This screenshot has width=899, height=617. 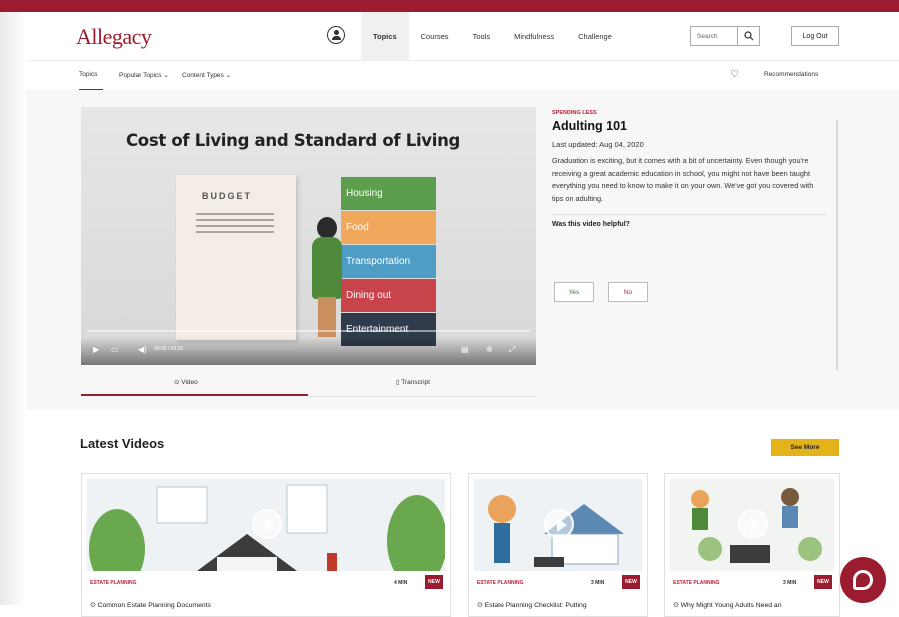 I want to click on card-title: ⊙ Common Estate Planning Documents, so click(x=150, y=605).